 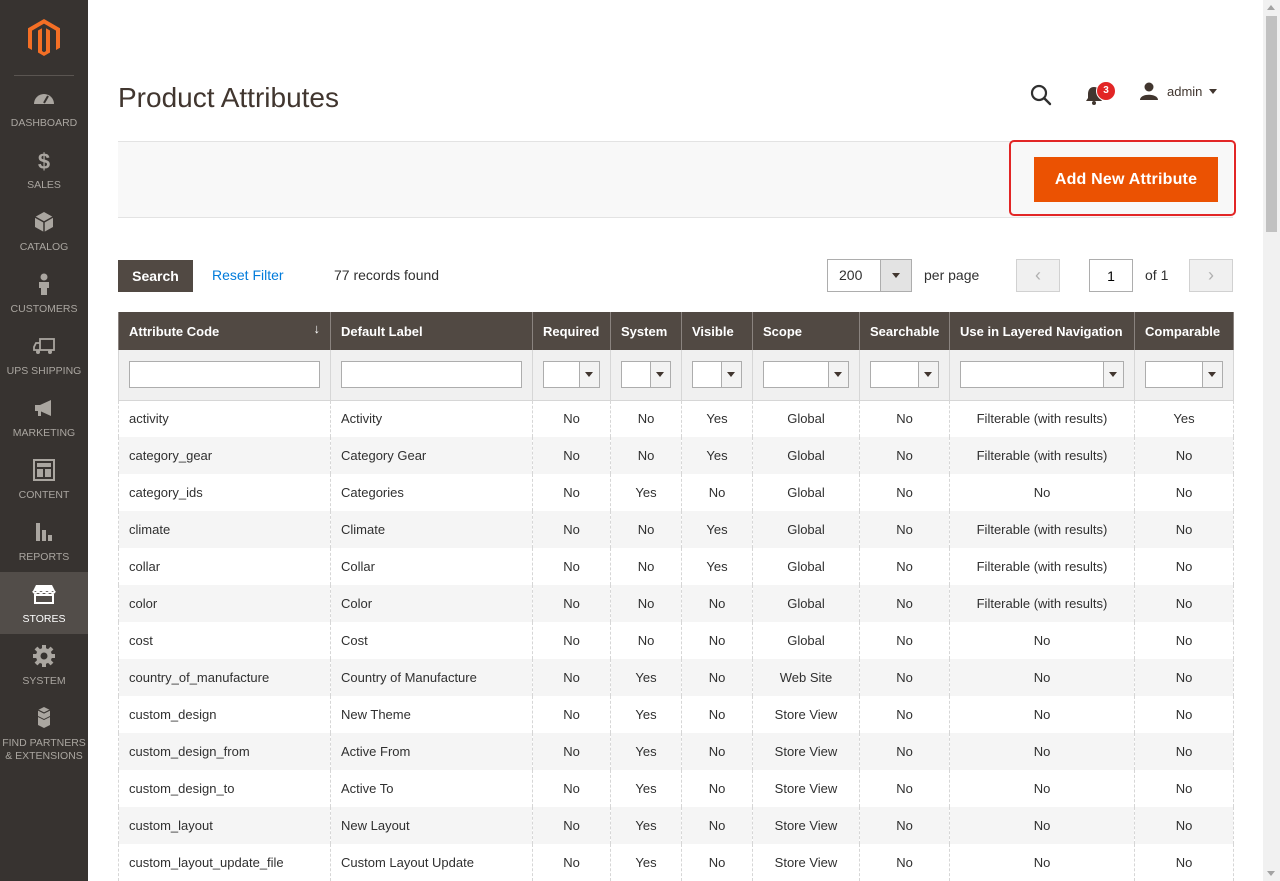 I want to click on table-cell: category_ids, so click(x=224, y=492).